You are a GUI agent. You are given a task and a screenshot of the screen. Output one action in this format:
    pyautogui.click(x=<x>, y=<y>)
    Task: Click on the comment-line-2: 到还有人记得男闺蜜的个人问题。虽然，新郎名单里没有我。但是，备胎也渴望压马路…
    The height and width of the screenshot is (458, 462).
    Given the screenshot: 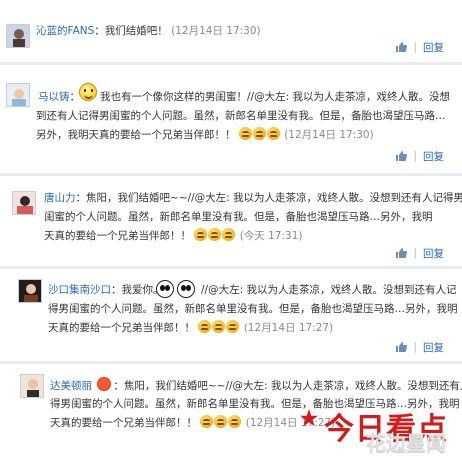 What is the action you would take?
    pyautogui.click(x=241, y=116)
    